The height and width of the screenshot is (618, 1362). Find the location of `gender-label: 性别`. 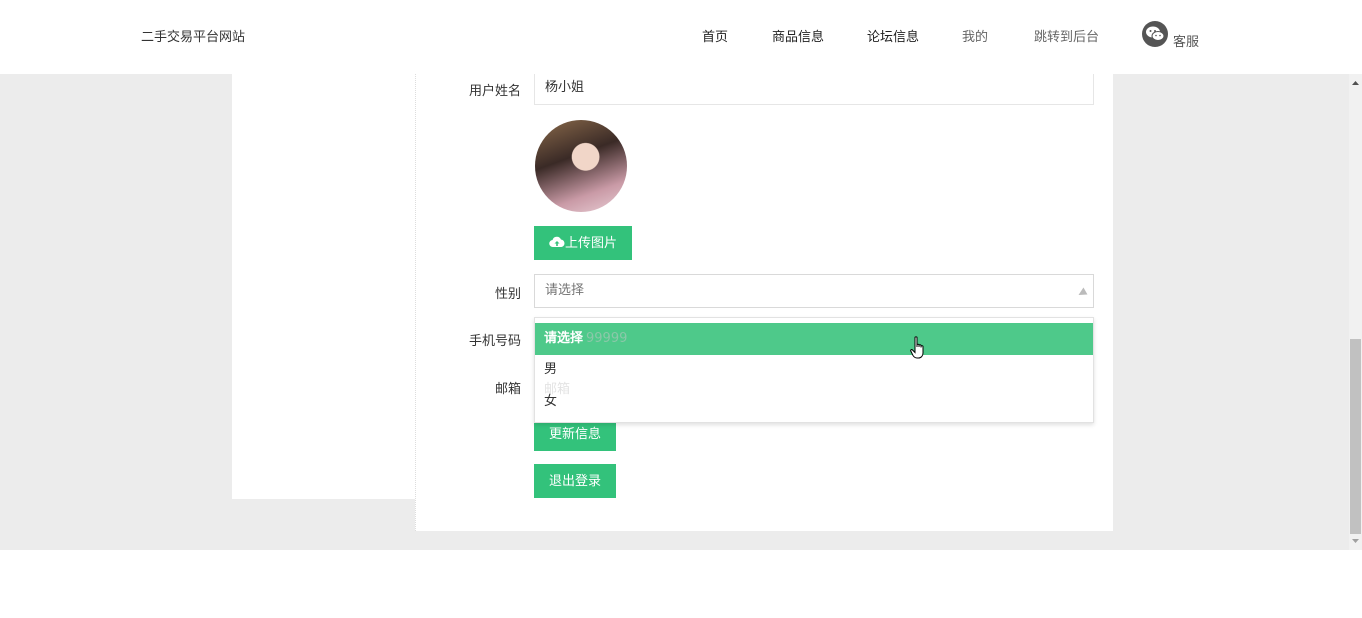

gender-label: 性别 is located at coordinates (507, 294).